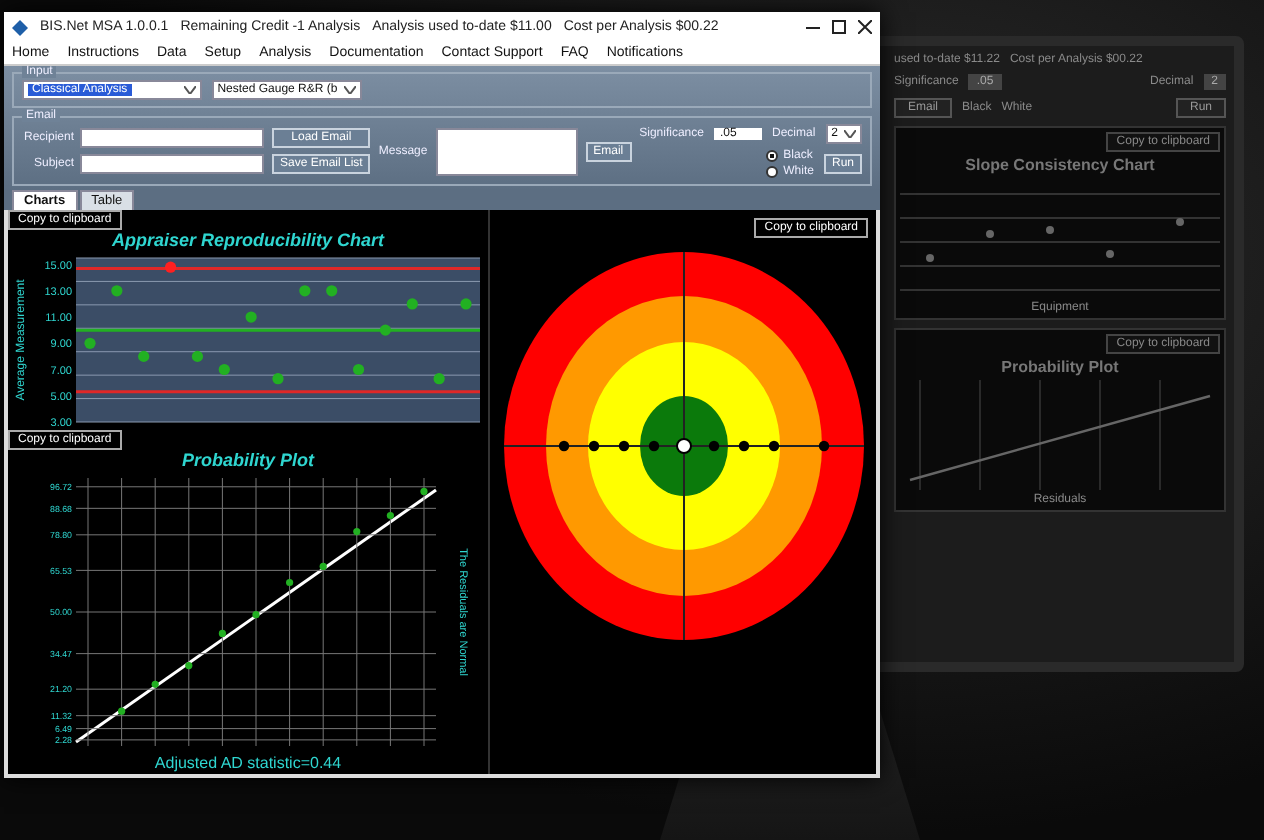 The height and width of the screenshot is (840, 1264). I want to click on chart-title: Slope Consistency Chart, so click(1060, 165).